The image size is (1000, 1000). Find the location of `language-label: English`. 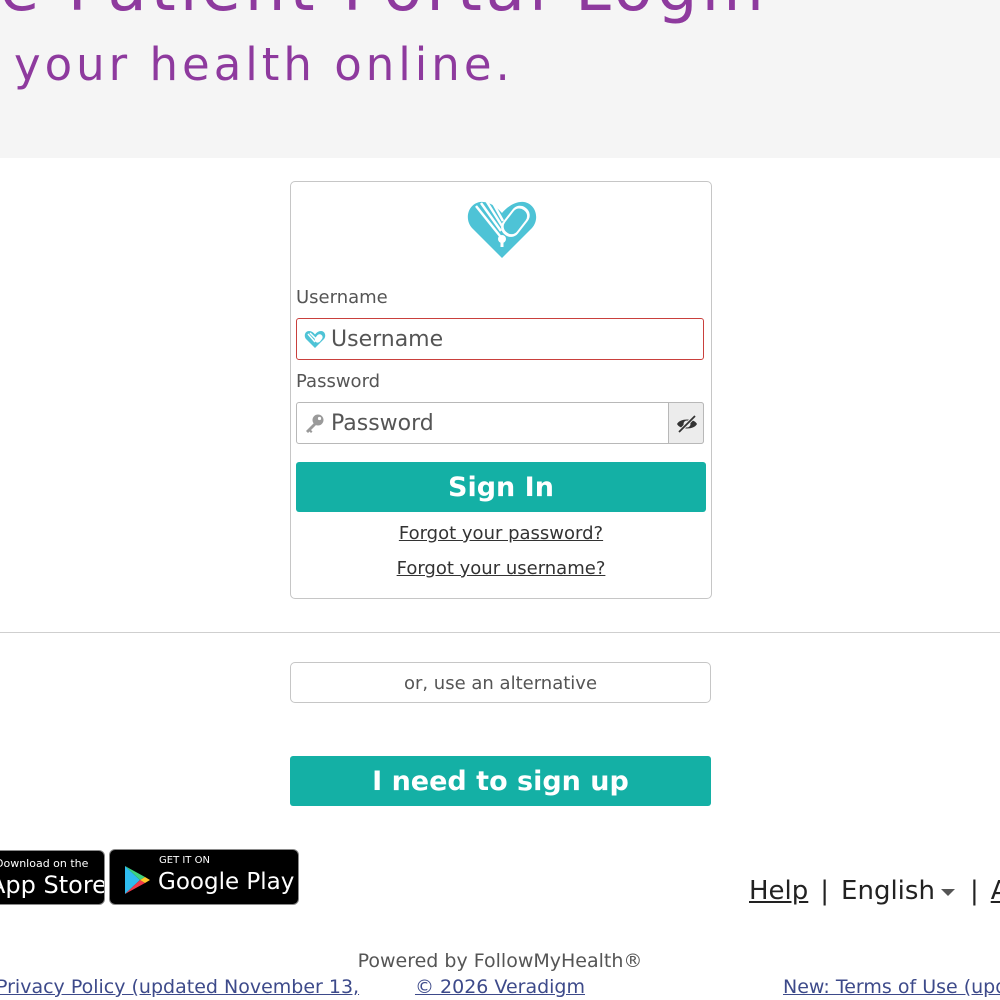

language-label: English is located at coordinates (888, 891).